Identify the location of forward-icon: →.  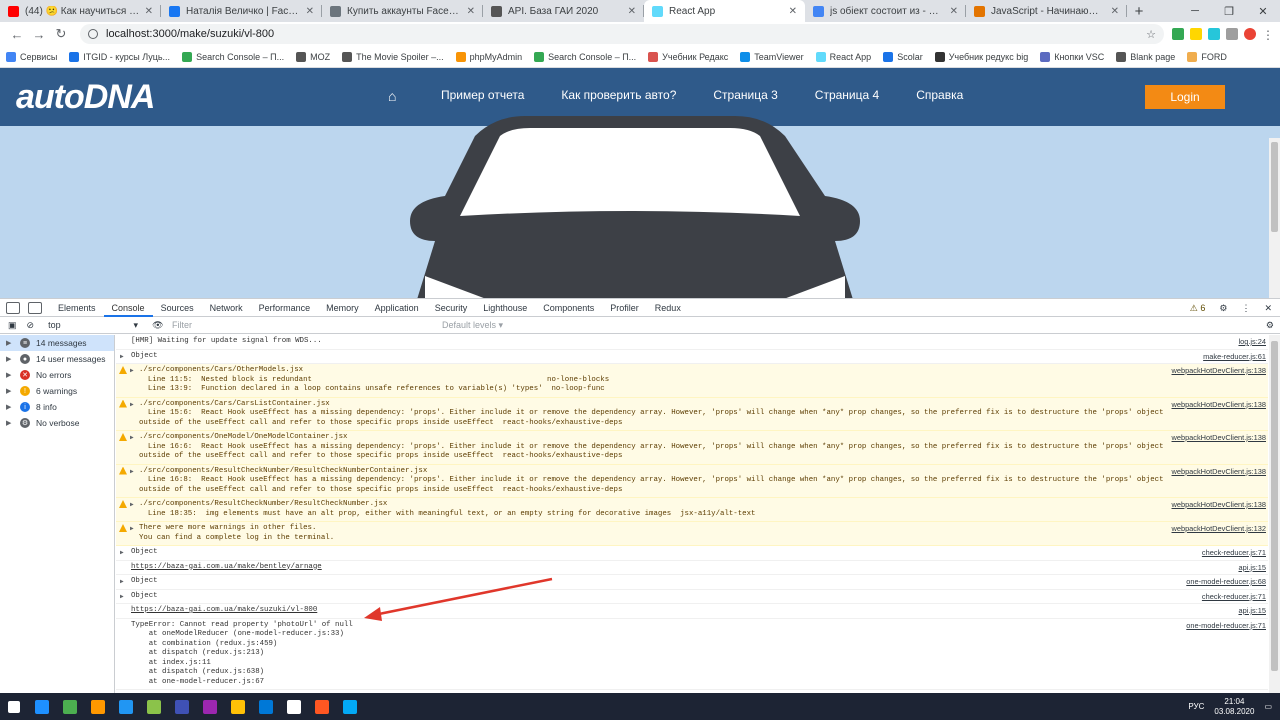
(39, 34).